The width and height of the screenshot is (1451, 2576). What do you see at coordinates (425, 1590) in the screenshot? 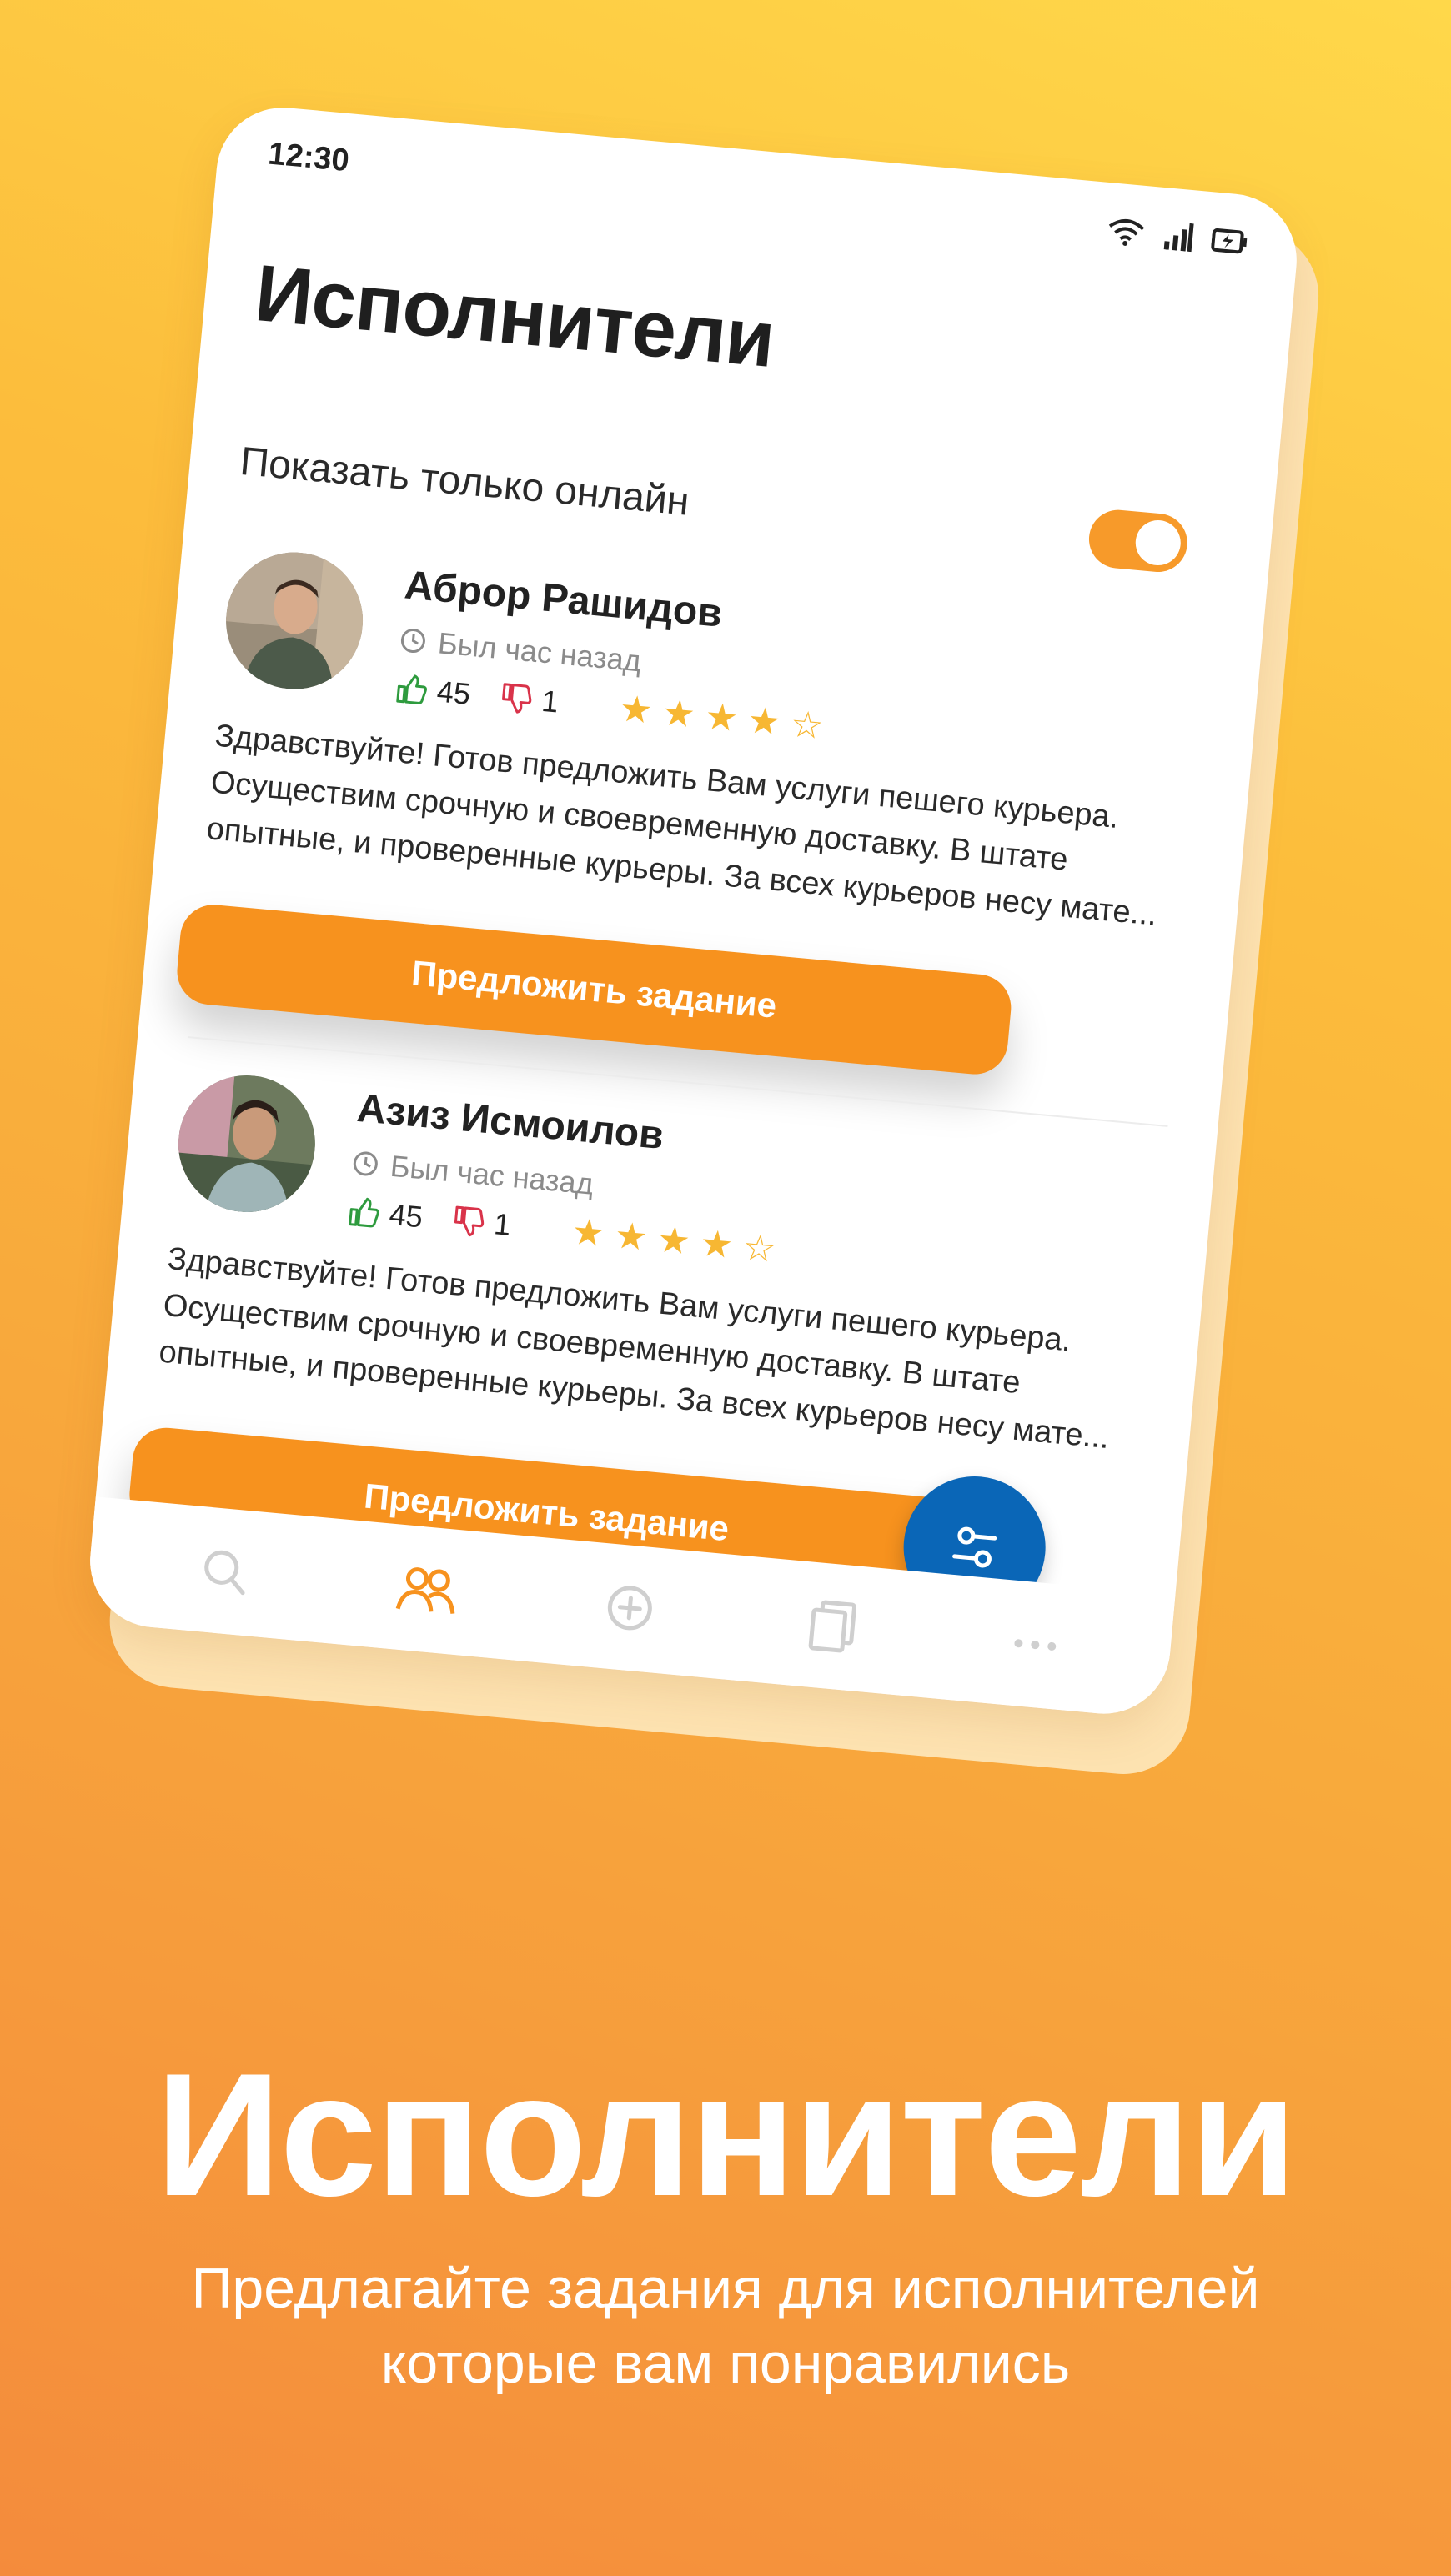
I see `users-icon` at bounding box center [425, 1590].